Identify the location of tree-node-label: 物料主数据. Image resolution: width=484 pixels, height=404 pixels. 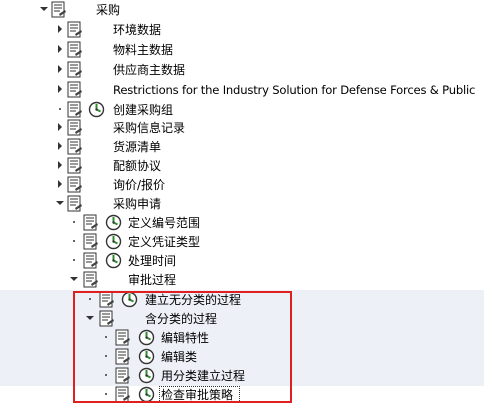
(143, 50).